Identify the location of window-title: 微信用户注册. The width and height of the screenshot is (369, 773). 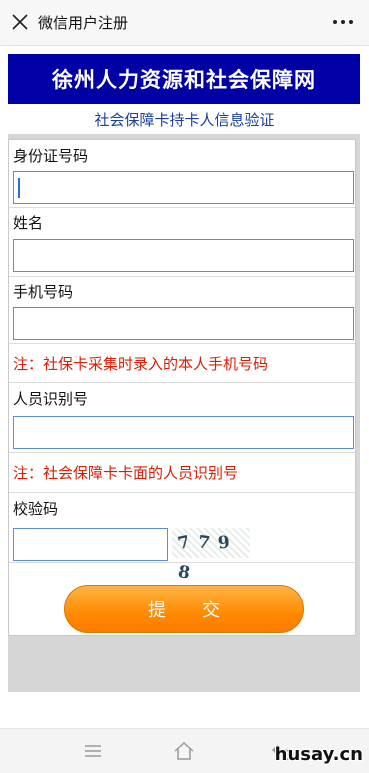
(83, 23).